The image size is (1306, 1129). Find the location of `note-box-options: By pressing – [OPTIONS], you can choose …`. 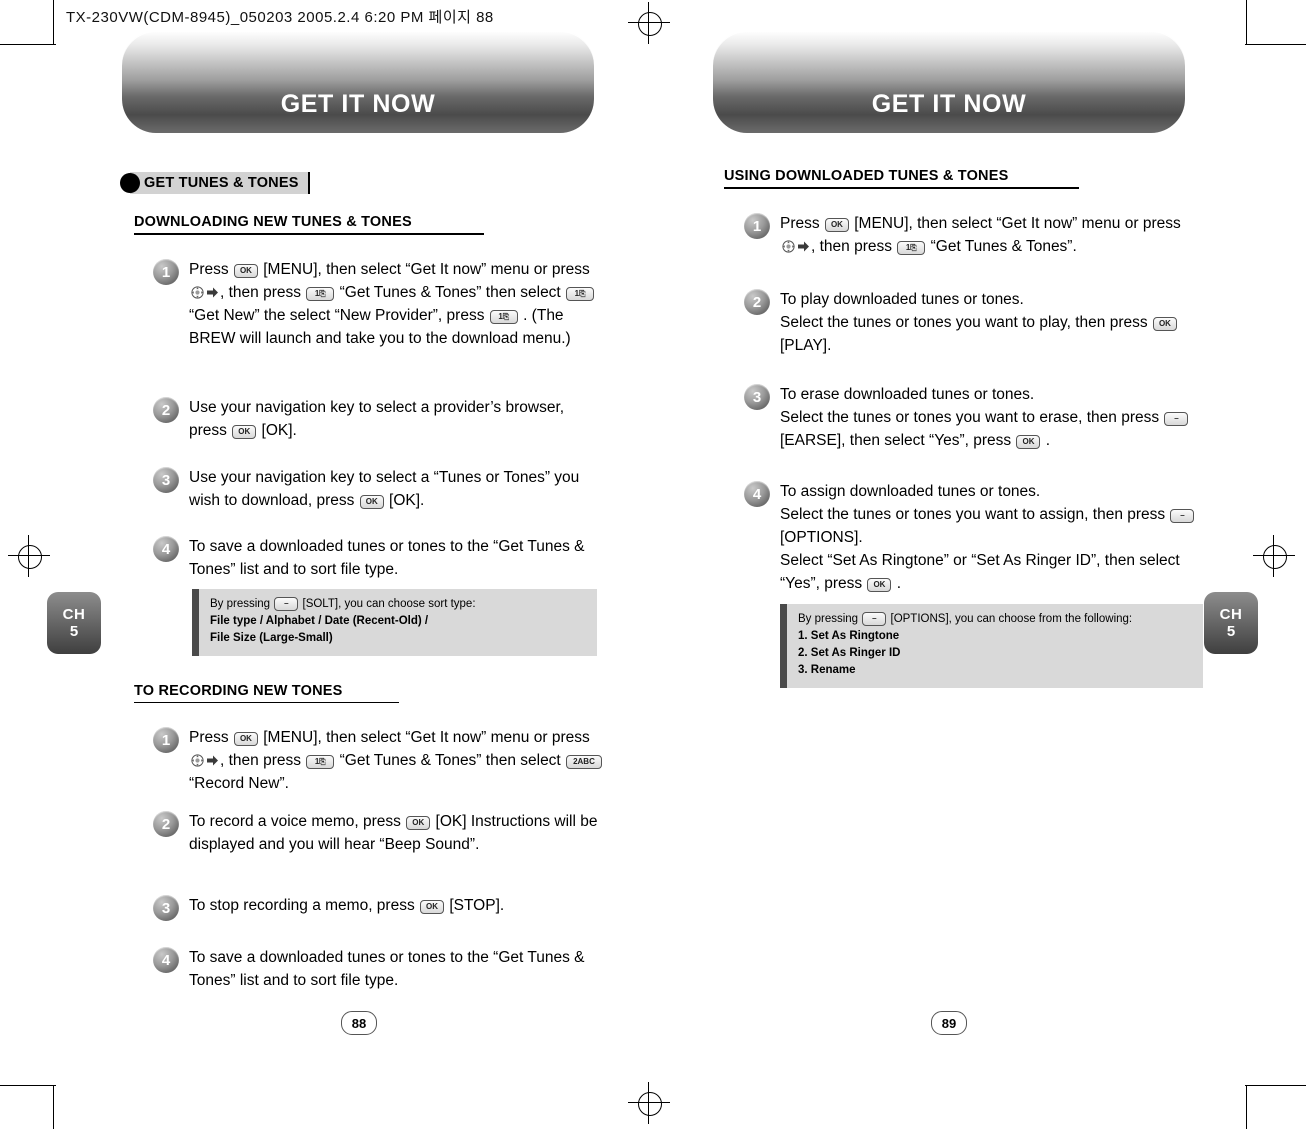

note-box-options: By pressing – [OPTIONS], you can choose … is located at coordinates (991, 646).